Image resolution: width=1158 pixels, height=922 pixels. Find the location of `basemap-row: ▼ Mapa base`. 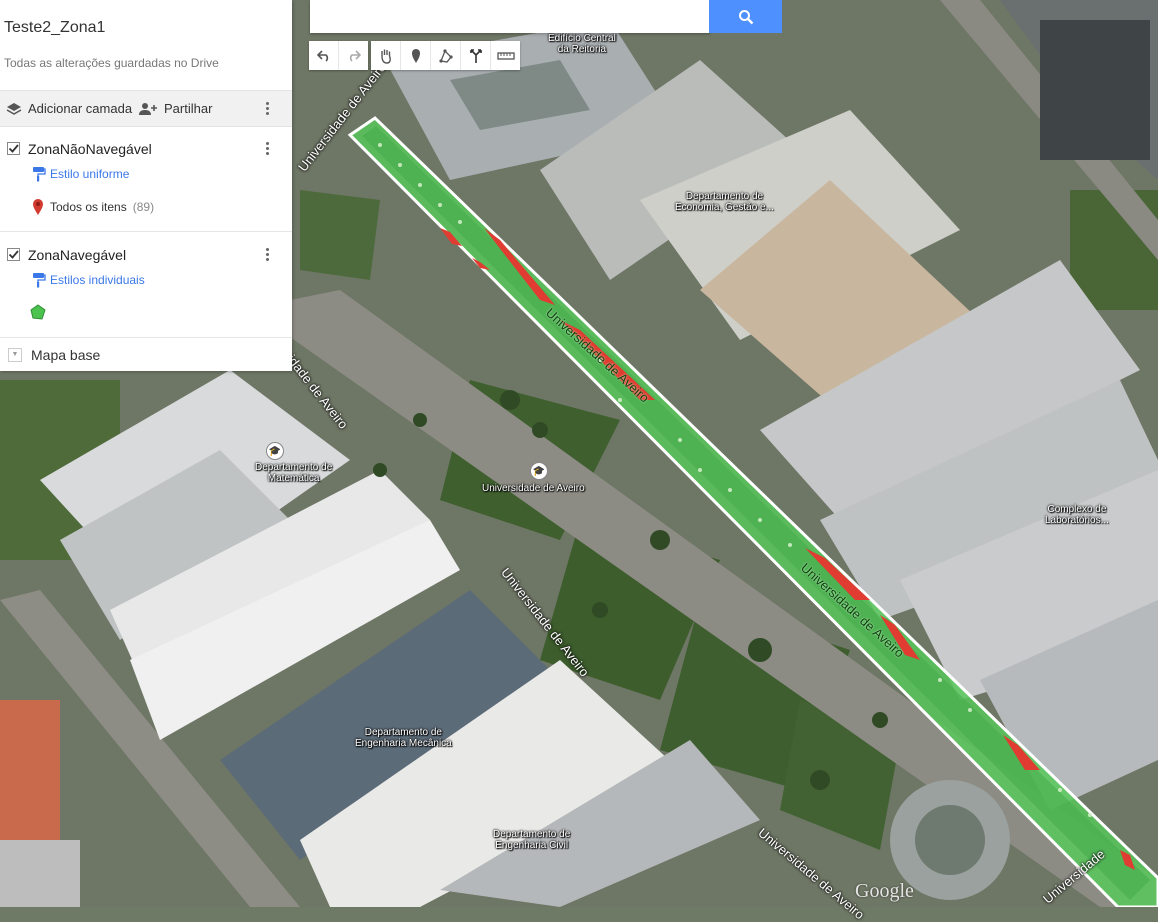

basemap-row: ▼ Mapa base is located at coordinates (146, 354).